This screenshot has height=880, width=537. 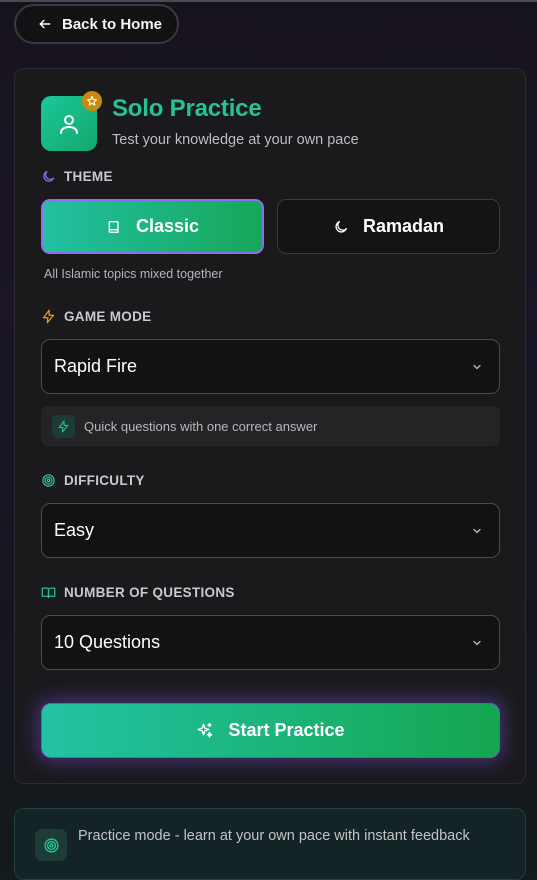 I want to click on game-mode-hint-text: Quick questions with one correct answer, so click(x=201, y=426).